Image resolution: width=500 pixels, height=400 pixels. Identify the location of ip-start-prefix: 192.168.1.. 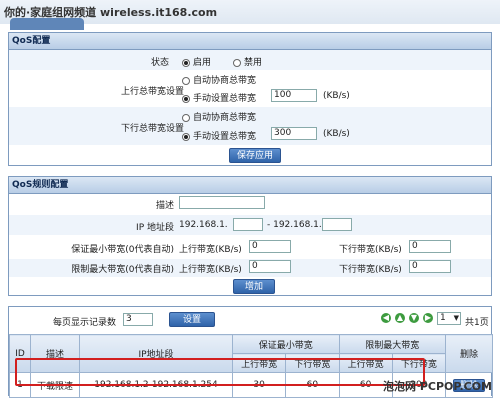
(203, 225).